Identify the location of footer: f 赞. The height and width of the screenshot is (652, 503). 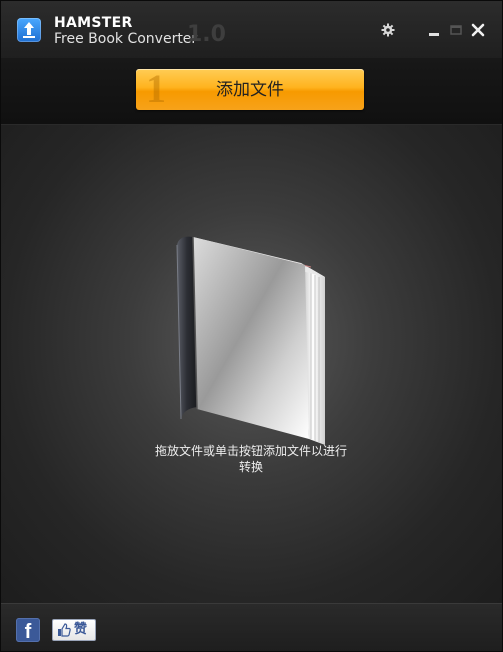
(251, 627).